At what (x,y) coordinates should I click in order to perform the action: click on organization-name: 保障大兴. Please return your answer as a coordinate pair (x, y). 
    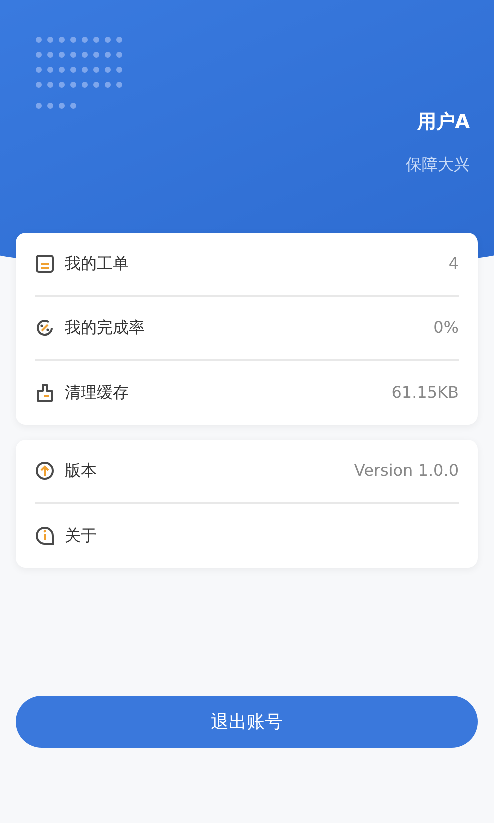
    Looking at the image, I should click on (438, 165).